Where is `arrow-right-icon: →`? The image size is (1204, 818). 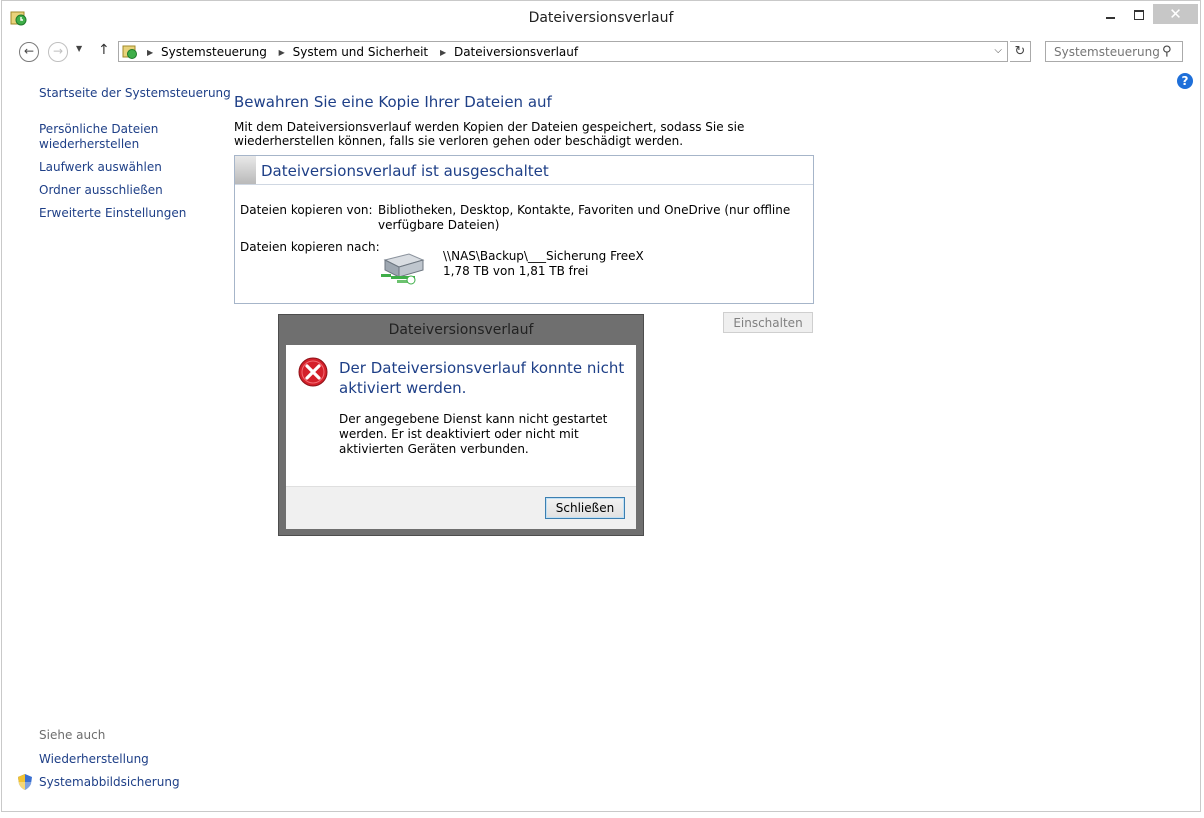
arrow-right-icon: → is located at coordinates (58, 51).